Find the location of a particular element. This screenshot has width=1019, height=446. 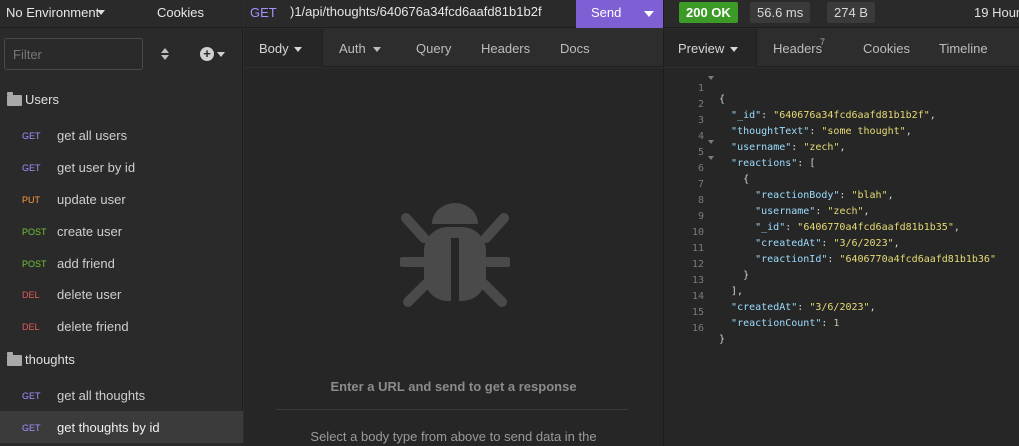

code-line: 4 "username": "zech", is located at coordinates (771, 142).